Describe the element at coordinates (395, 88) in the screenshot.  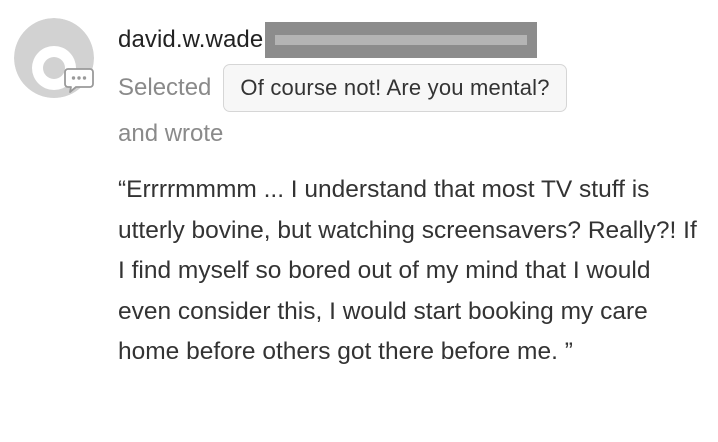
I see `selected-answer-pill: Of course not! Are you mental?` at that location.